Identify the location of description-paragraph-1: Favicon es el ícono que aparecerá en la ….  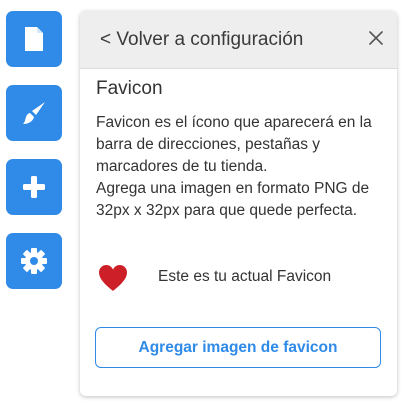
(234, 144).